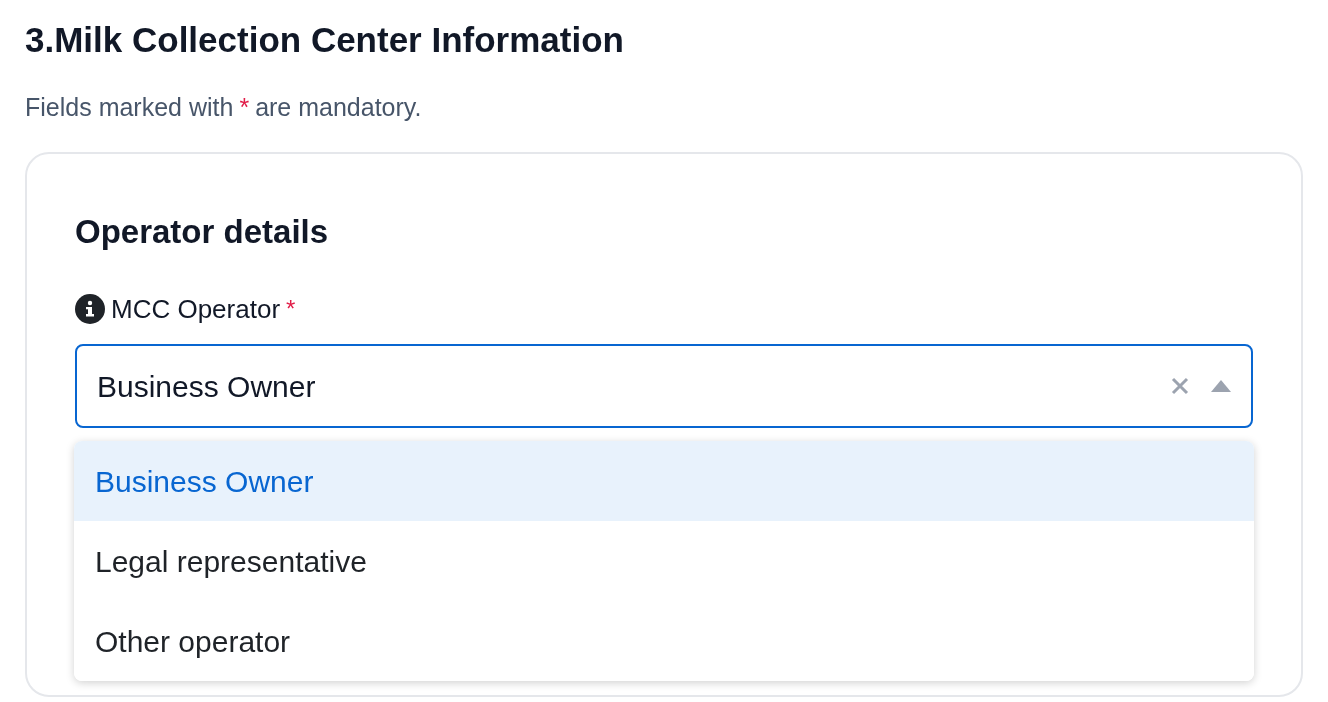 This screenshot has width=1328, height=702. What do you see at coordinates (202, 232) in the screenshot?
I see `card-title: Operator details` at bounding box center [202, 232].